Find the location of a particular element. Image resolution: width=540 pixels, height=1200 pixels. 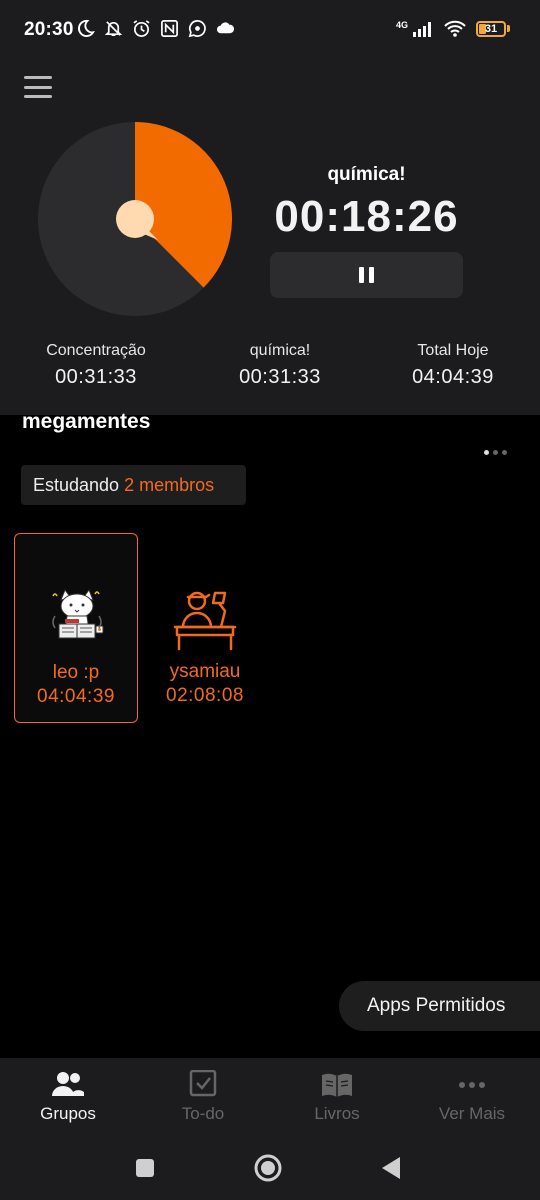

member-card: leo :p 04:04:39 is located at coordinates (76, 628).